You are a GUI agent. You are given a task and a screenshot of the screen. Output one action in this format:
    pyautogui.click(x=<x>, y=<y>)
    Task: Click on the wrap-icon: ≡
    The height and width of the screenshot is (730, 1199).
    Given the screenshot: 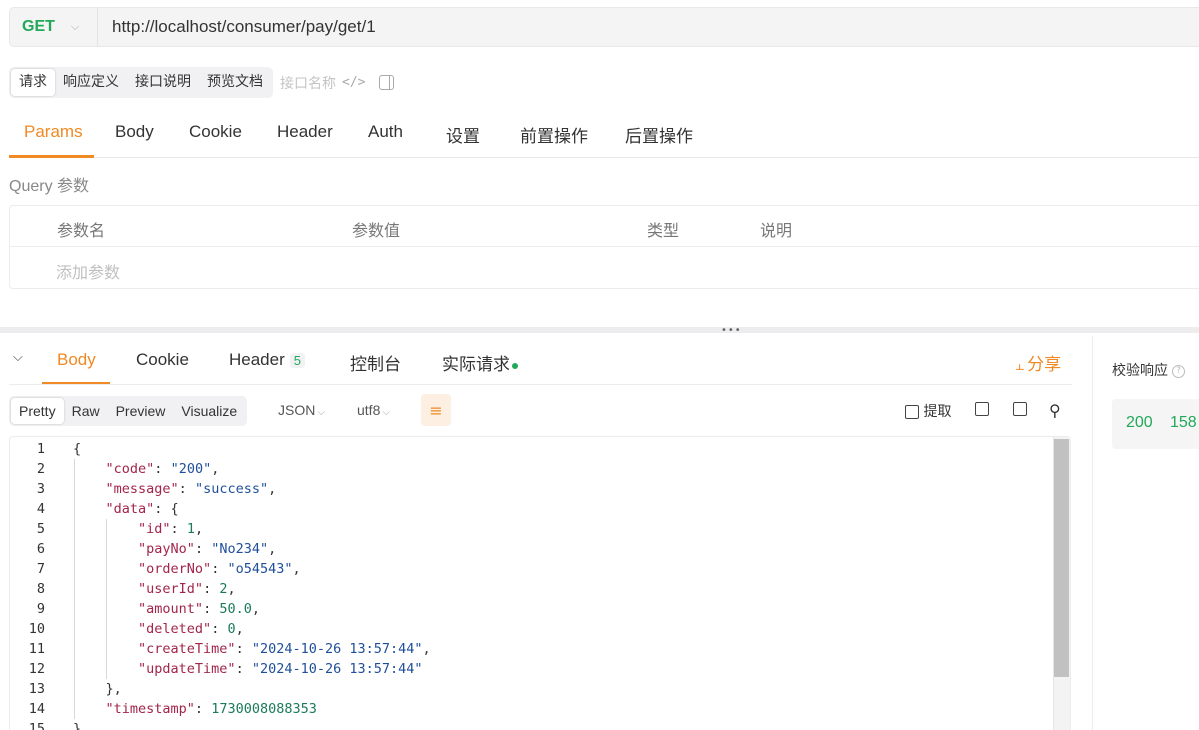 What is the action you would take?
    pyautogui.click(x=436, y=410)
    